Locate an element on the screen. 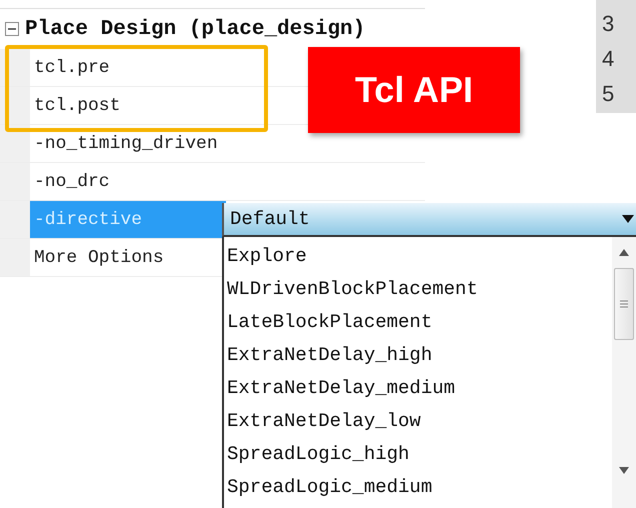 This screenshot has width=636, height=508. dropdown-option: SpreadLogic_medium is located at coordinates (418, 486).